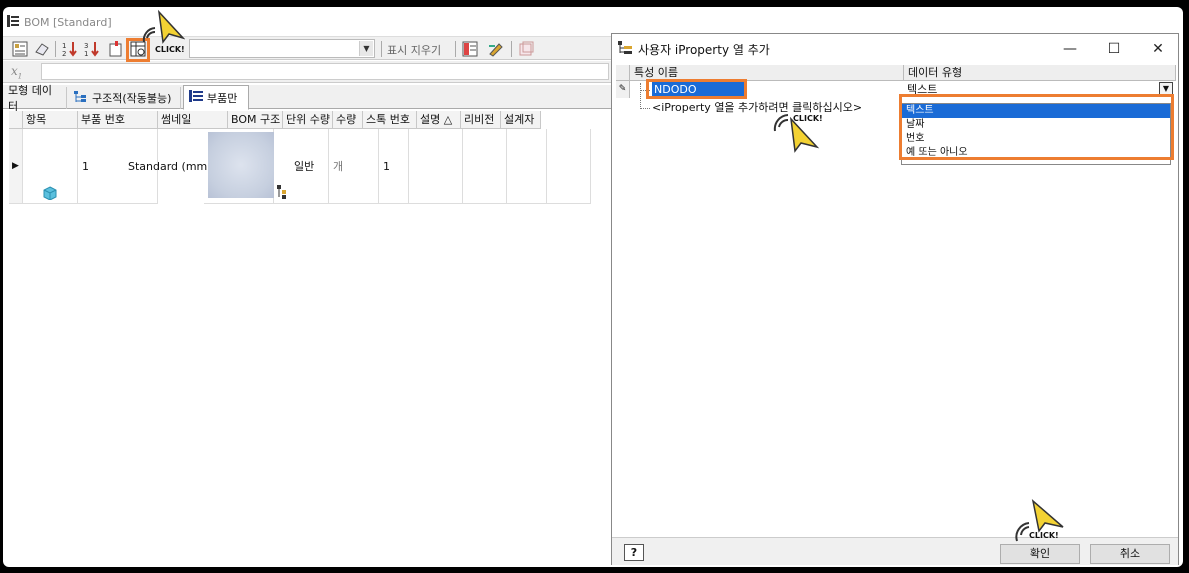 This screenshot has height=573, width=1189. What do you see at coordinates (348, 120) in the screenshot?
I see `col-header-qty: 수량` at bounding box center [348, 120].